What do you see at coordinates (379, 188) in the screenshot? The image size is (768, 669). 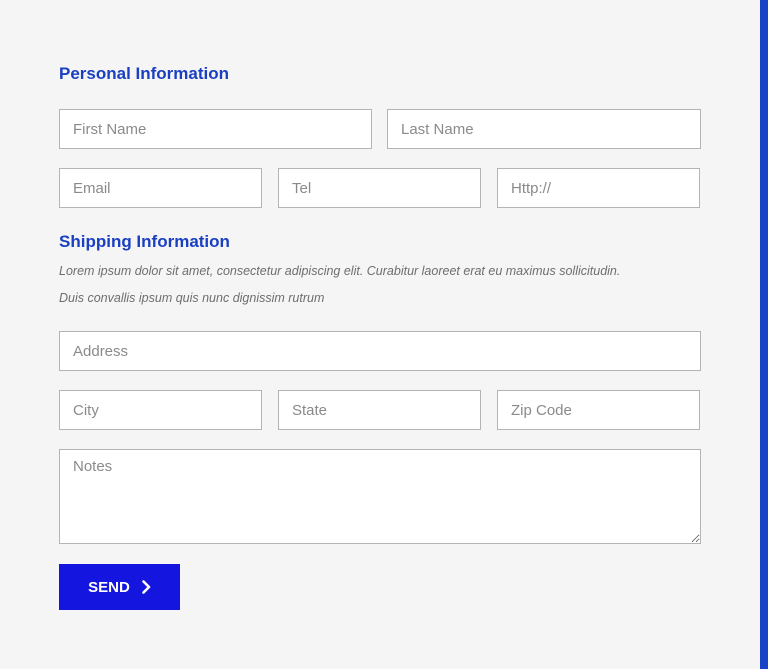 I see `tel-input` at bounding box center [379, 188].